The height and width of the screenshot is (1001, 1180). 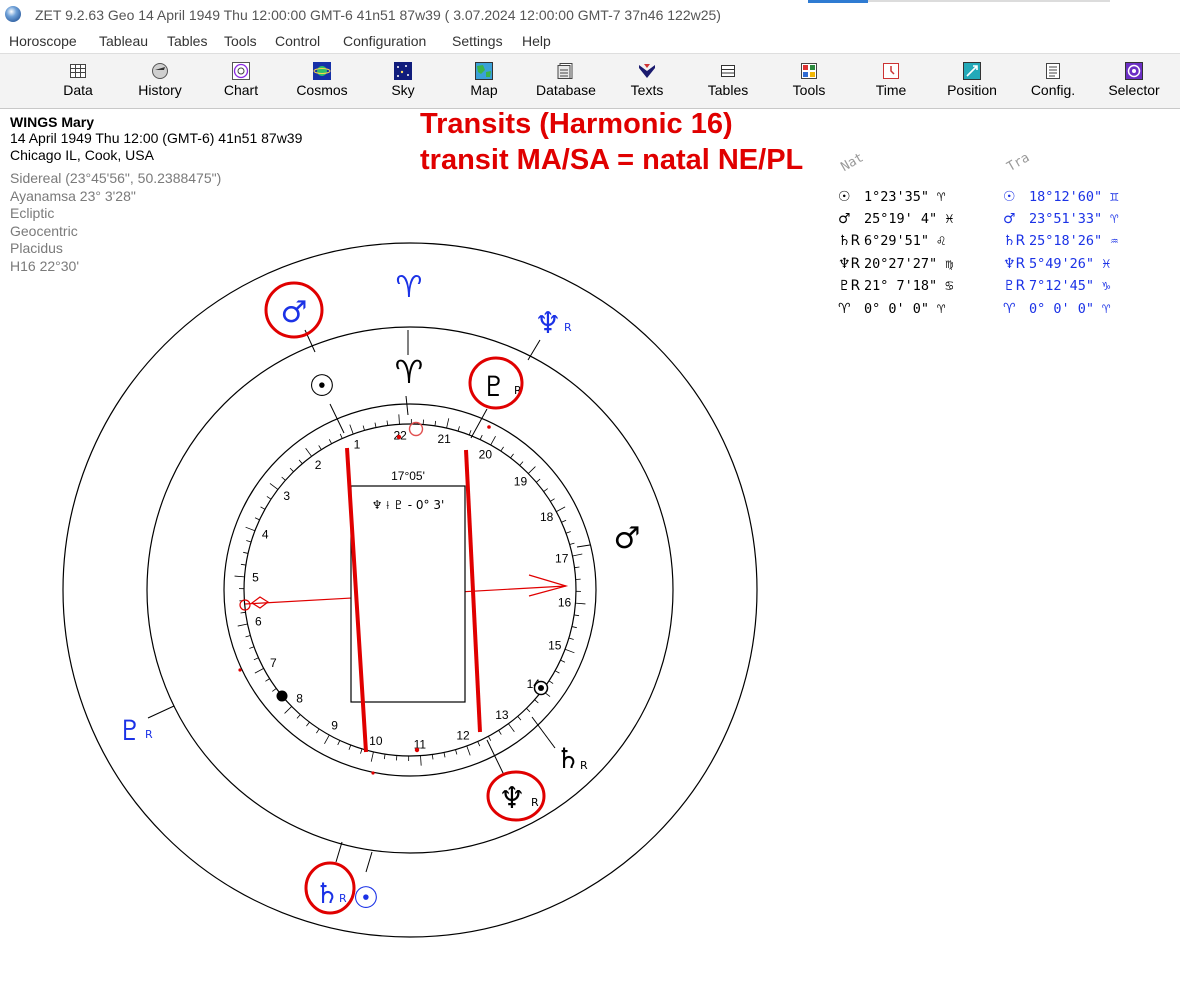 I want to click on midpoint-aspect-text: ♆ ⟊ ♇ - 0° 3', so click(x=408, y=505).